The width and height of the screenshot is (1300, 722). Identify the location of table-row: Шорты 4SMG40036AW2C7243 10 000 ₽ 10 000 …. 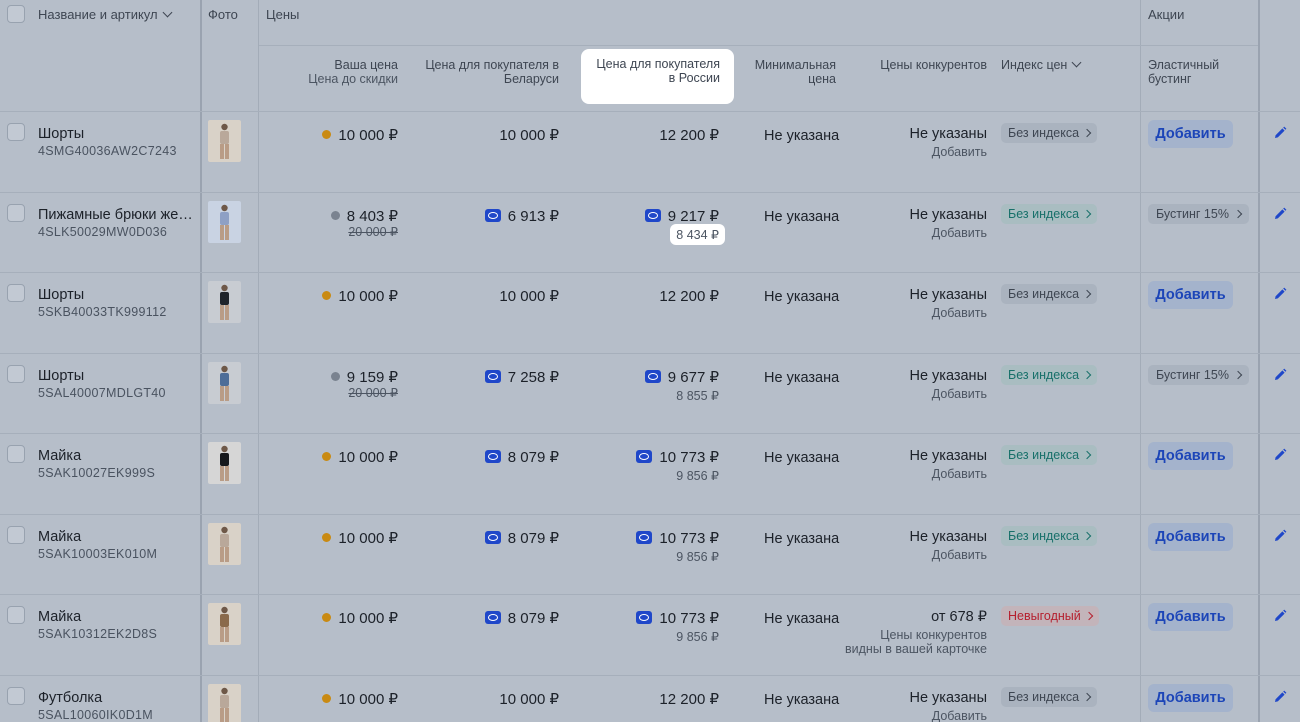
(650, 152).